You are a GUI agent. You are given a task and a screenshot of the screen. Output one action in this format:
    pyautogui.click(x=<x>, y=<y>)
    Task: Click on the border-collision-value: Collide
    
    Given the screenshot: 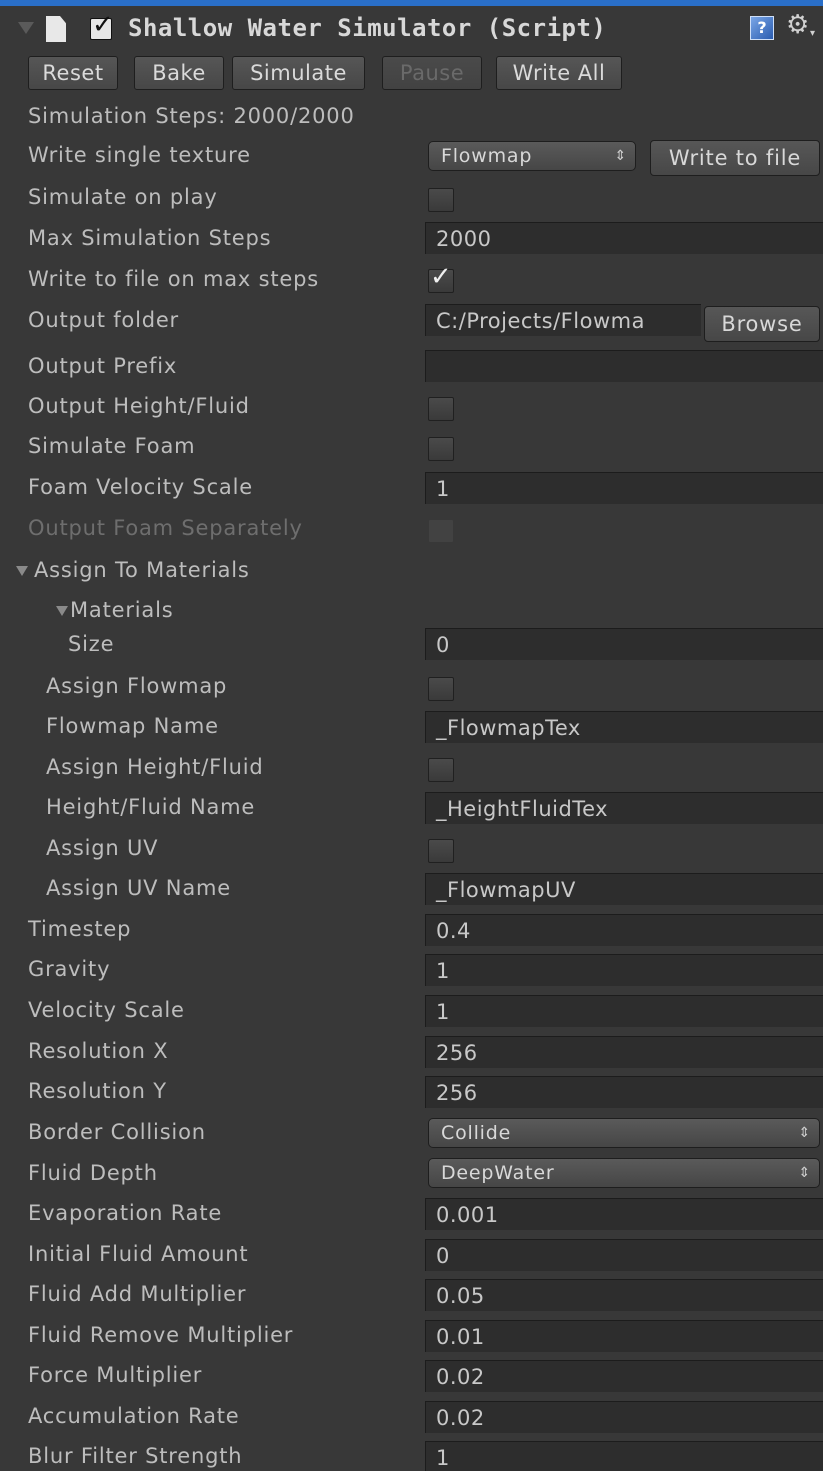 What is the action you would take?
    pyautogui.click(x=476, y=1133)
    